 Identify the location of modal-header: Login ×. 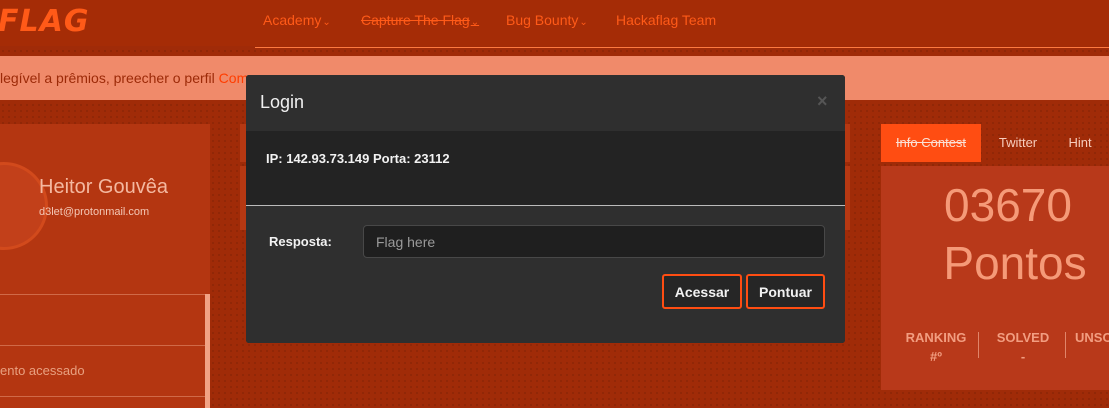
(545, 103).